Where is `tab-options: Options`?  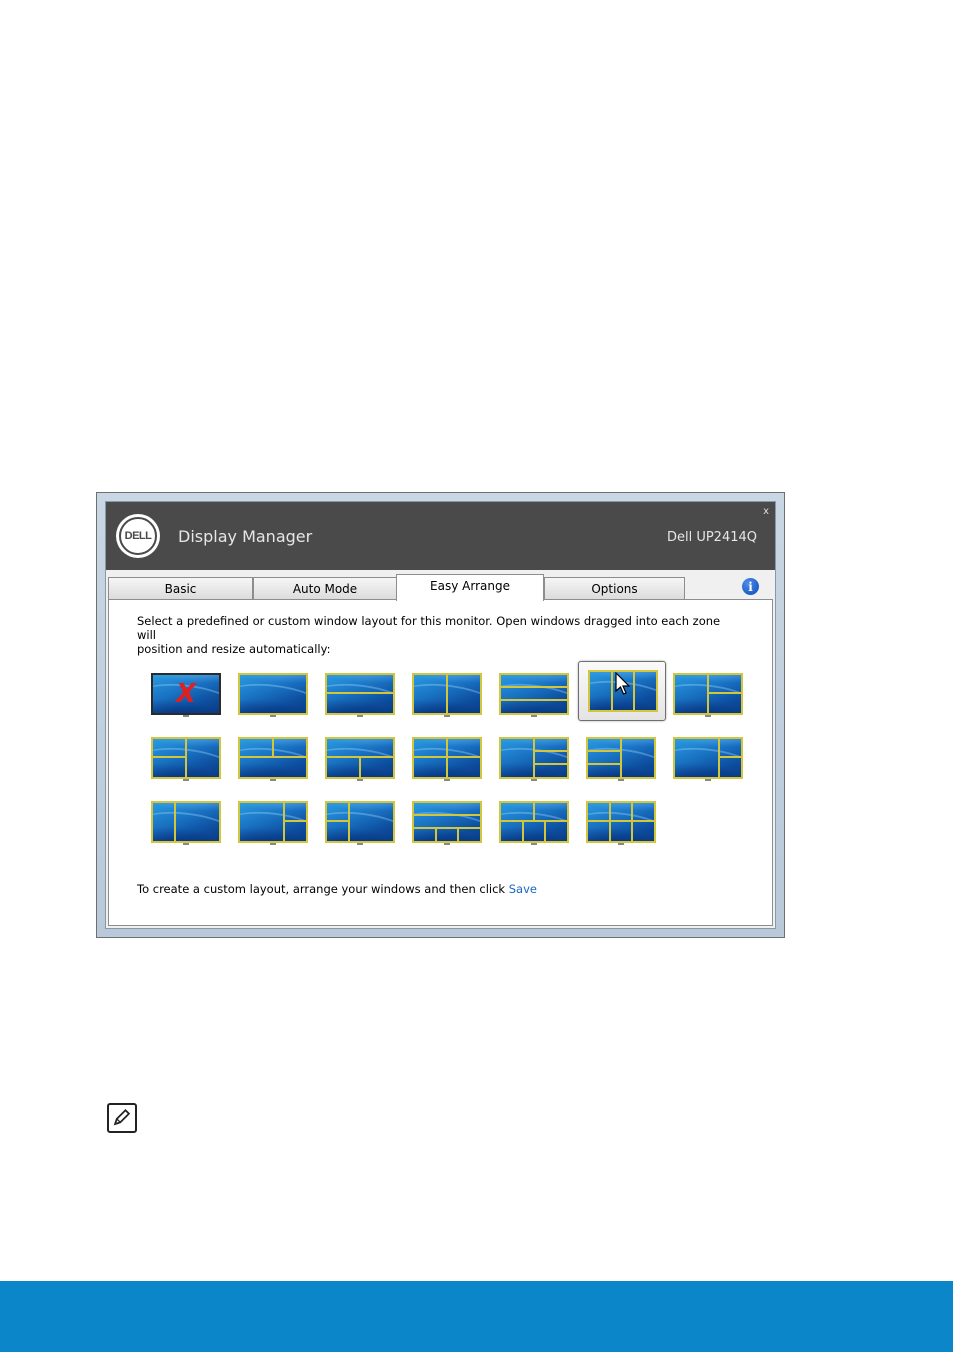 tab-options: Options is located at coordinates (614, 588).